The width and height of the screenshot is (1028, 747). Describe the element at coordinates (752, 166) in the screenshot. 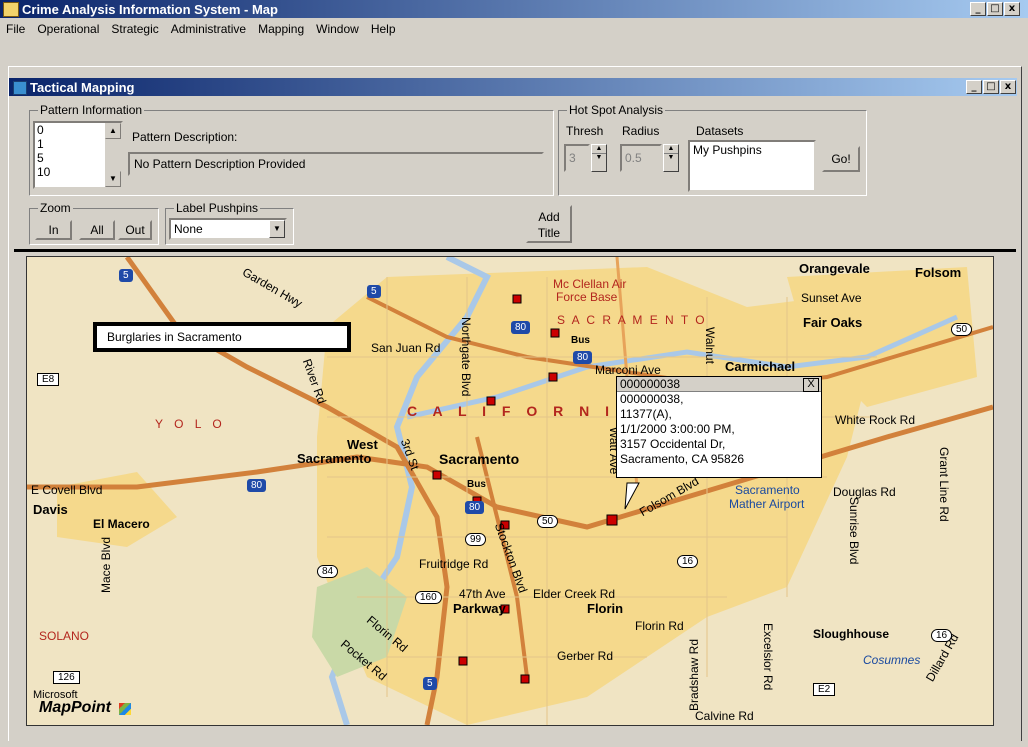

I see `datasets-listbox: My Pushpins` at that location.